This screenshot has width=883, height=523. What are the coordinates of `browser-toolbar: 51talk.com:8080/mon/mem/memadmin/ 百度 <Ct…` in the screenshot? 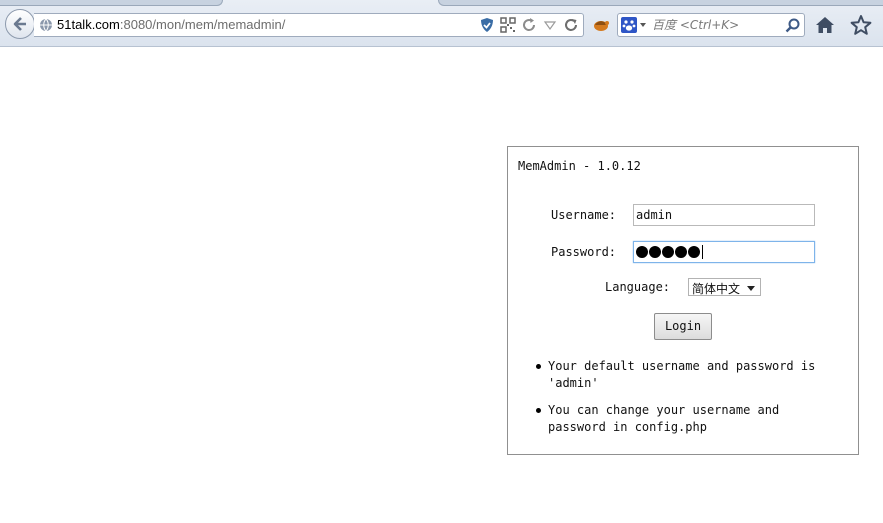 It's located at (441, 23).